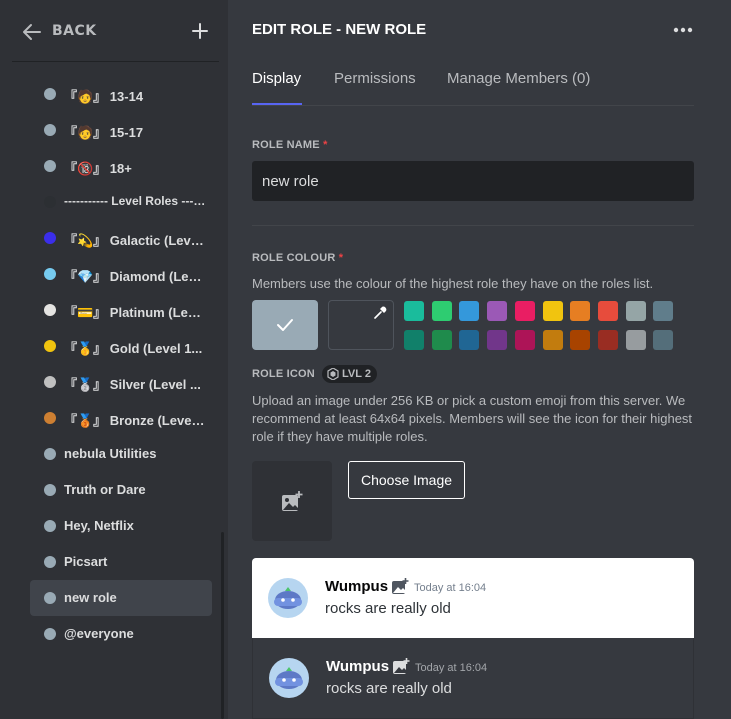  Describe the element at coordinates (361, 325) in the screenshot. I see `custom-colour-picker` at that location.